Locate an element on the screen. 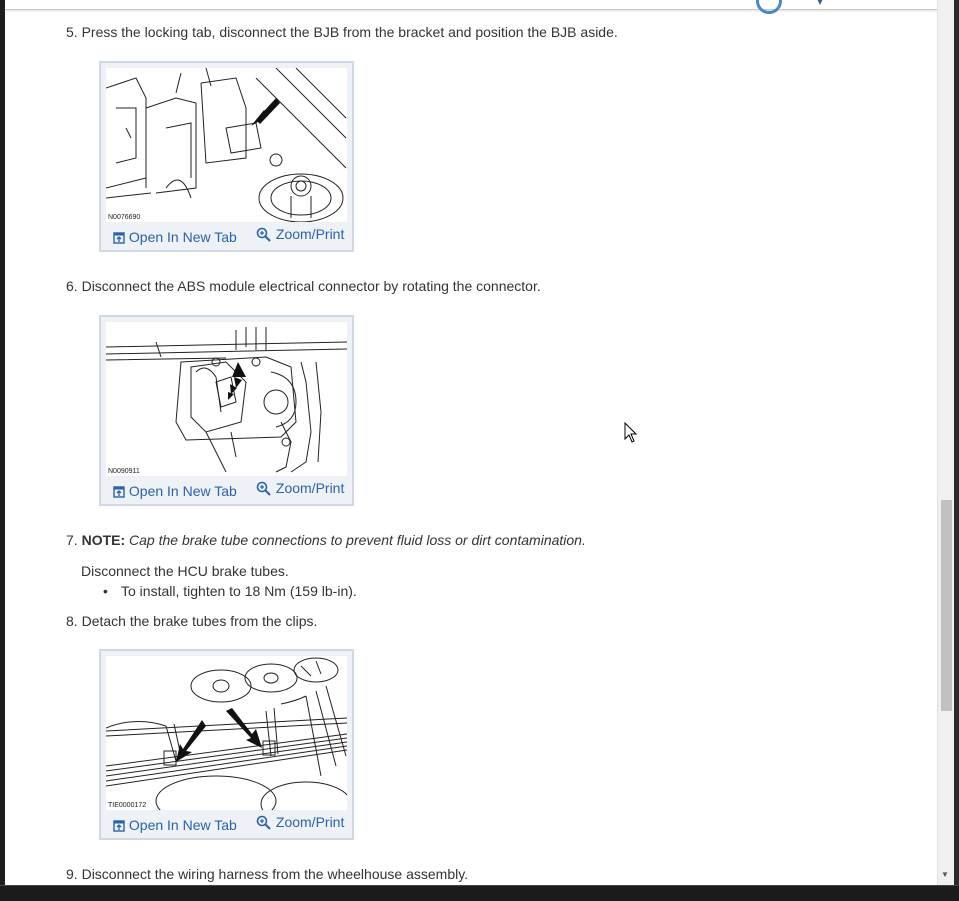 The width and height of the screenshot is (959, 901). step-7-instruction: Disconnect the HCU brake tubes. is located at coordinates (185, 571).